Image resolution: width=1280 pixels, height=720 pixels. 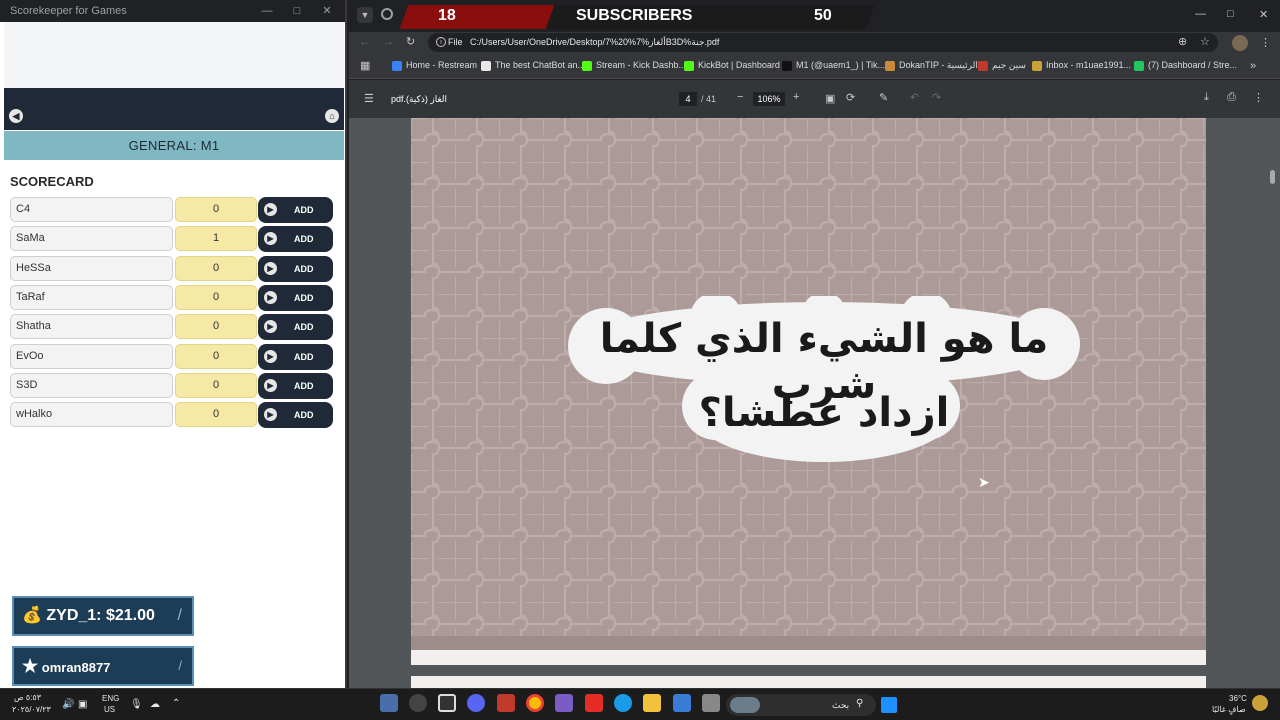 I want to click on player-row: EvOo 0 ▶ ADD, so click(x=172, y=356).